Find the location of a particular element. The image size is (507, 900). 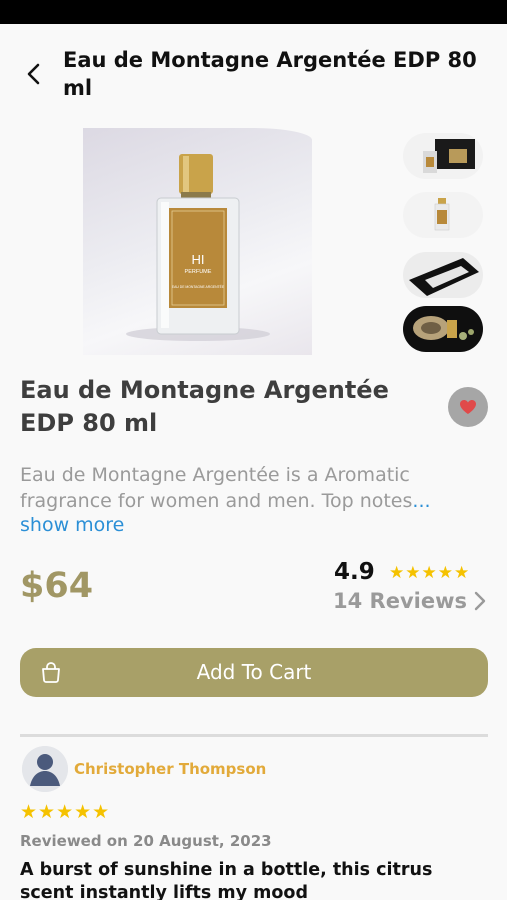

reviews-link: 14 Reviews is located at coordinates (410, 601).